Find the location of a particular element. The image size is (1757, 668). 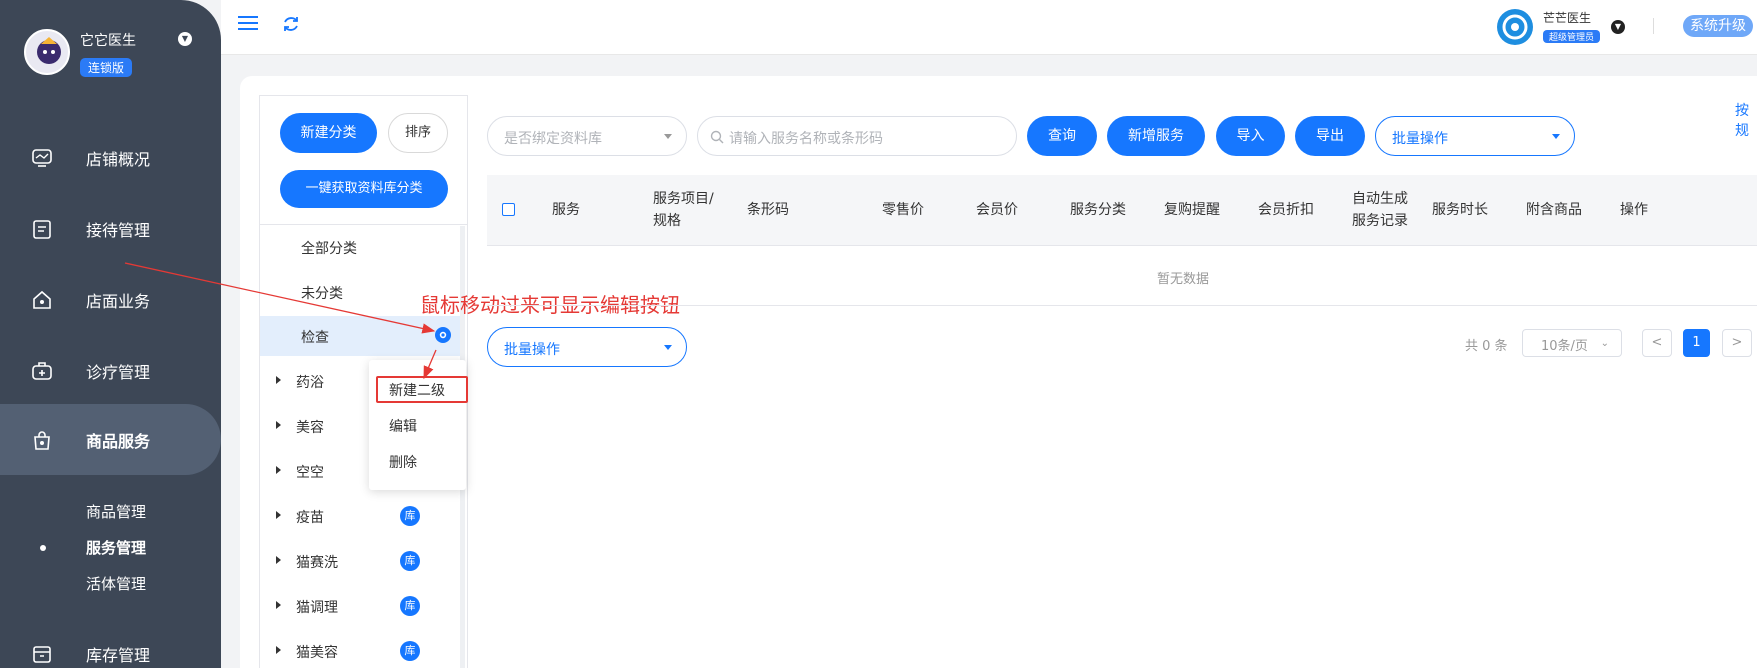

clipboard-icon is located at coordinates (42, 229).